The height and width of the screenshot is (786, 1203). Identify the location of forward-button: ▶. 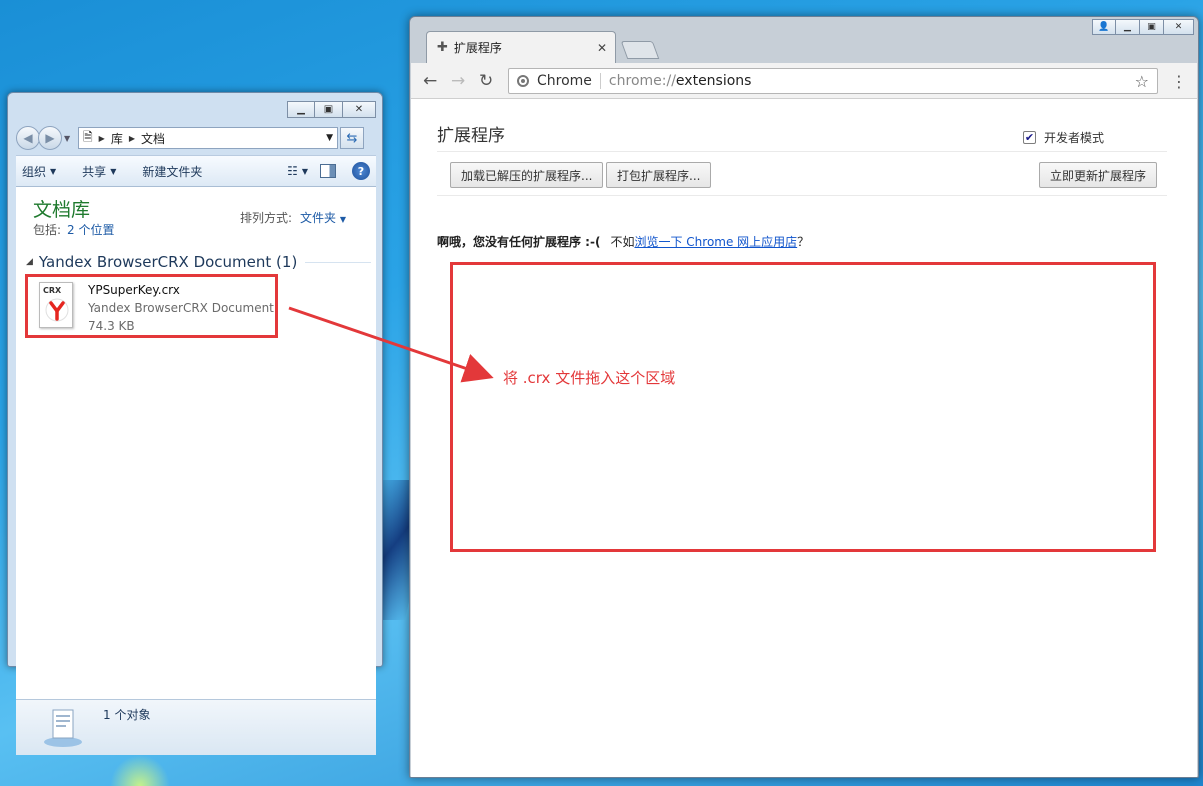
(50, 138).